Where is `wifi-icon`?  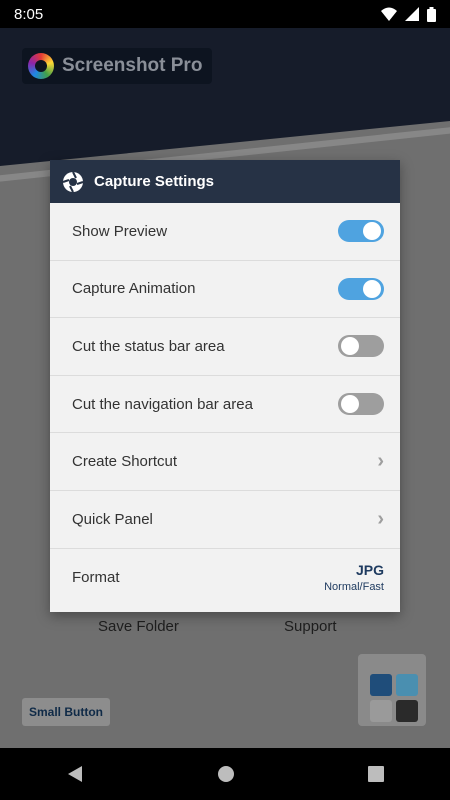
wifi-icon is located at coordinates (389, 14).